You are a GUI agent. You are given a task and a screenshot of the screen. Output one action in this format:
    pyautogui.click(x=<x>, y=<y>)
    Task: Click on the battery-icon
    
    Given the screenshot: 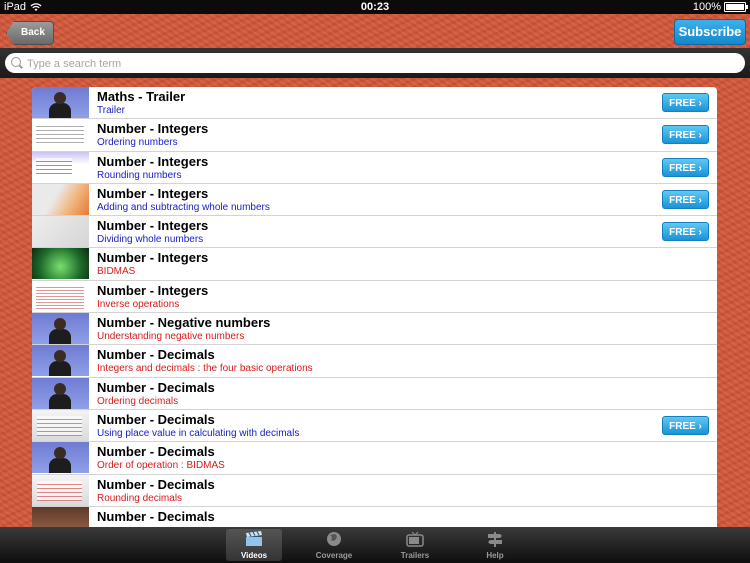 What is the action you would take?
    pyautogui.click(x=736, y=7)
    